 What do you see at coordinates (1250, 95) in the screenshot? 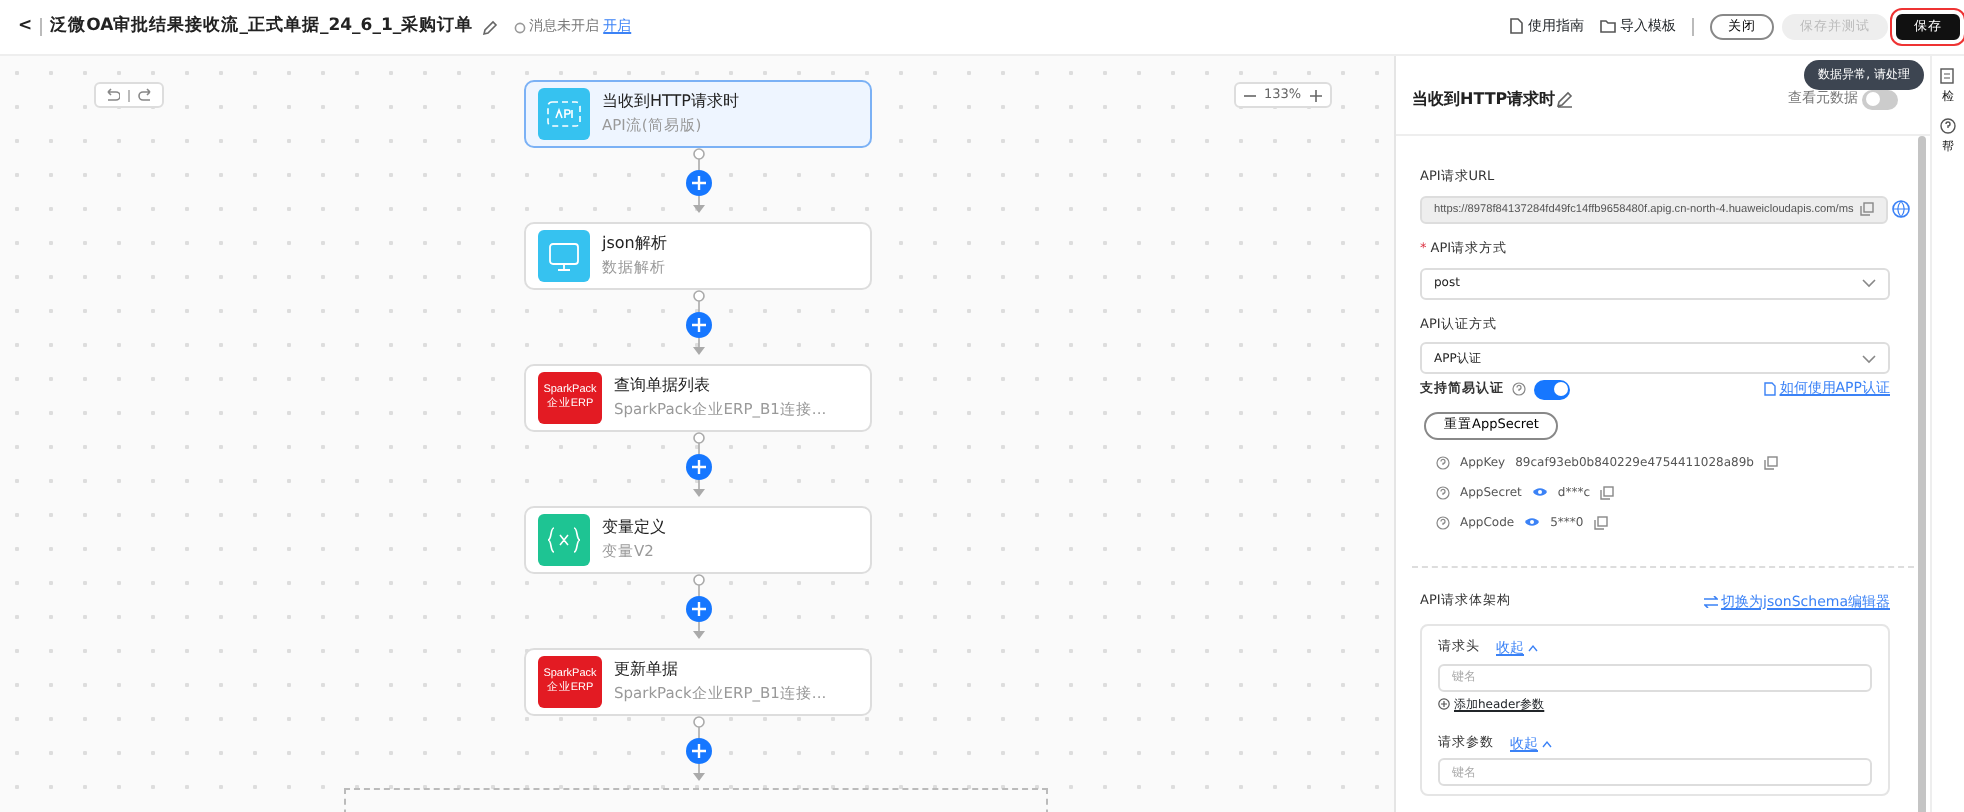
I see `zoom-out-icon` at bounding box center [1250, 95].